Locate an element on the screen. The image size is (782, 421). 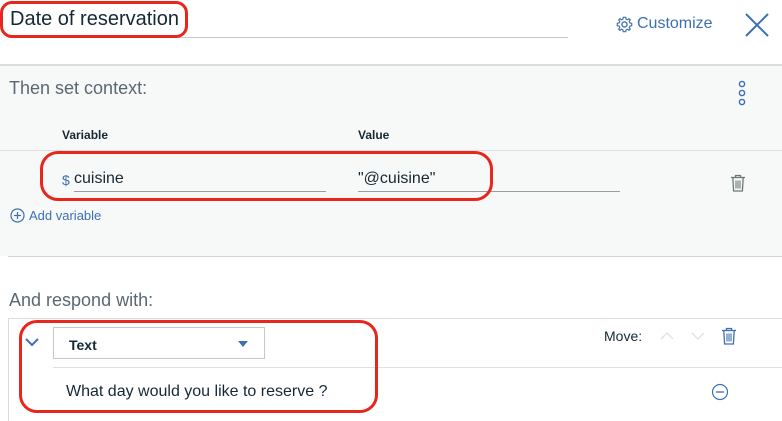
variable-column-header: Variable is located at coordinates (85, 135).